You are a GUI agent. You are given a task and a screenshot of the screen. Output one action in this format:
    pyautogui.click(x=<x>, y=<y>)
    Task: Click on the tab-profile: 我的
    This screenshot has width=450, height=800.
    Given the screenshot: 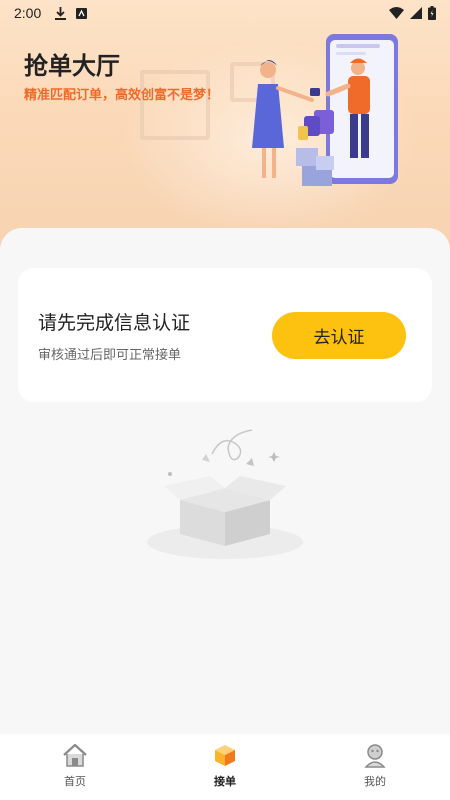 What is the action you would take?
    pyautogui.click(x=375, y=767)
    